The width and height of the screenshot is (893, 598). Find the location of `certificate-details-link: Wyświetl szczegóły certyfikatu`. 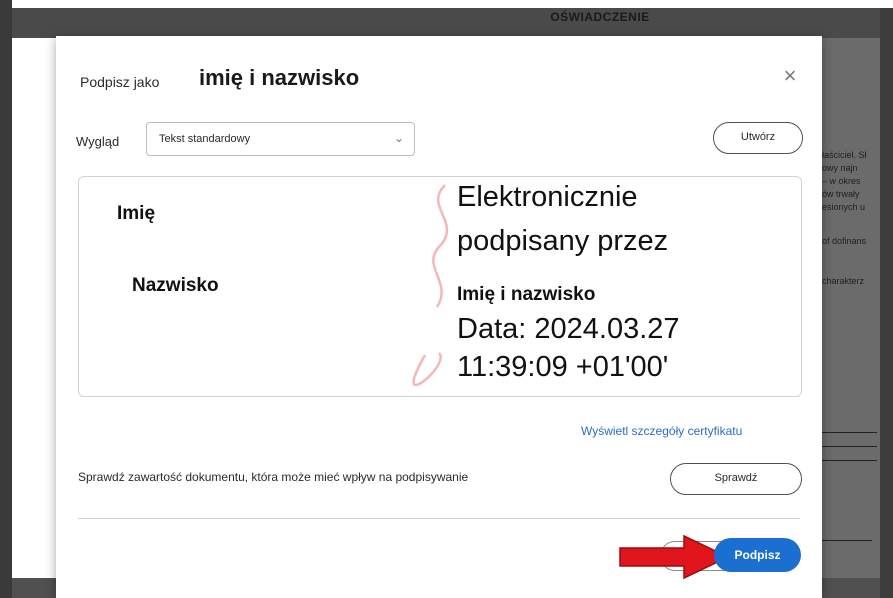

certificate-details-link: Wyświetl szczegóły certyfikatu is located at coordinates (661, 431).